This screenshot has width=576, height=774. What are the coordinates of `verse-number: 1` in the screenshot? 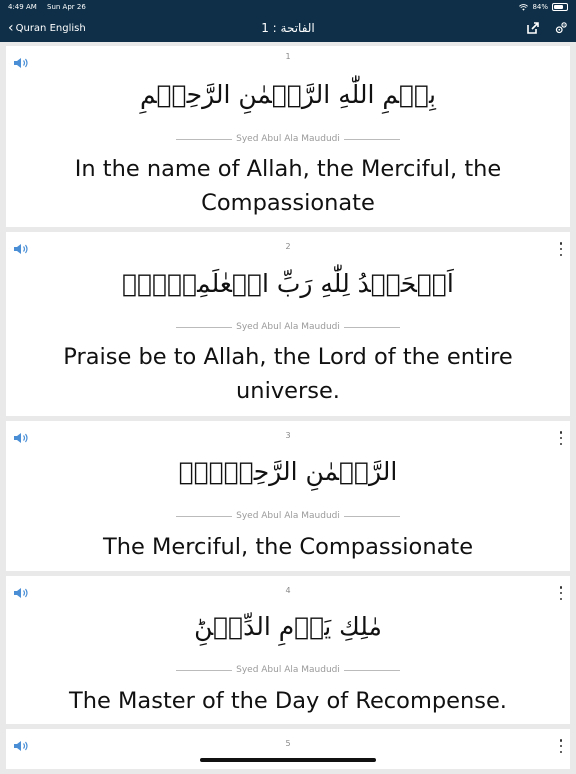 It's located at (288, 56).